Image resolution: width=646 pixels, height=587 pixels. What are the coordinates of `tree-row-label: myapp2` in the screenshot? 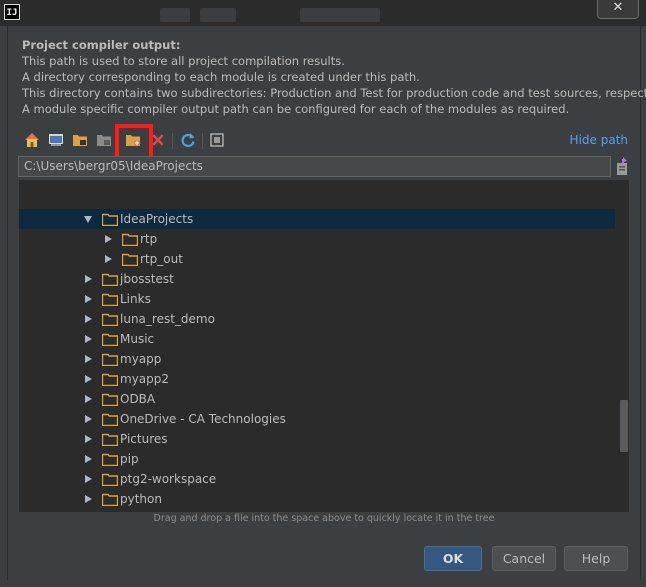 It's located at (145, 379).